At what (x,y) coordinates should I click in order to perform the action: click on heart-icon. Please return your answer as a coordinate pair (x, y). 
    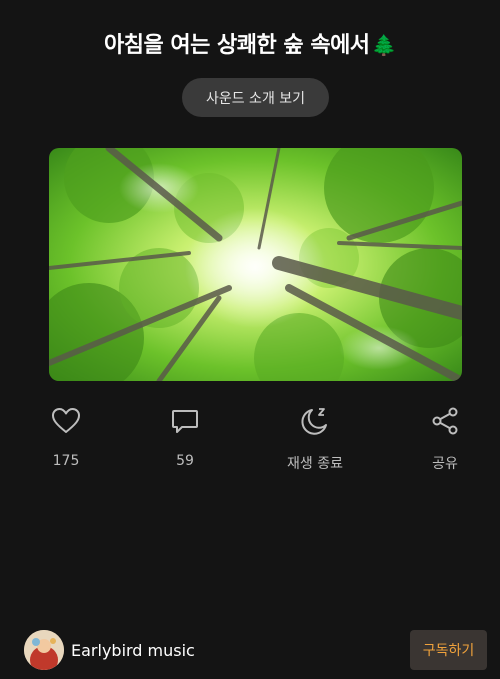
    Looking at the image, I should click on (66, 420).